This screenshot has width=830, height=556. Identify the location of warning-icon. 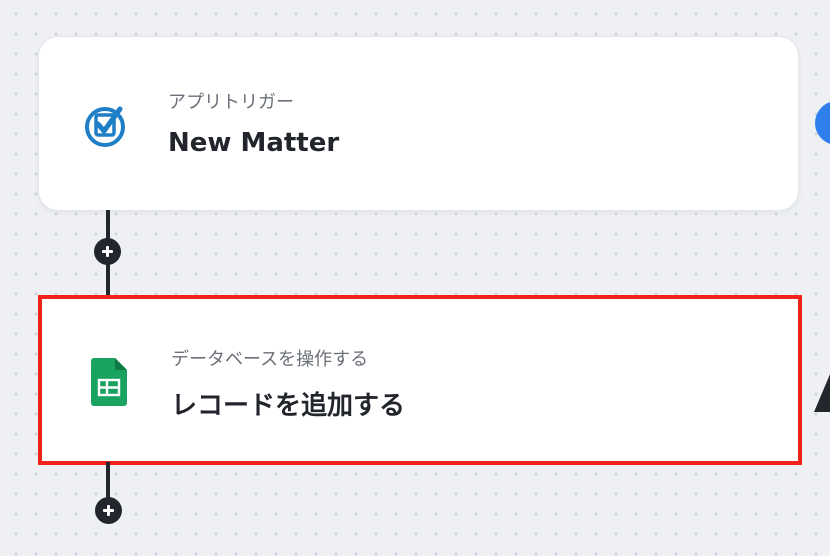
(822, 386).